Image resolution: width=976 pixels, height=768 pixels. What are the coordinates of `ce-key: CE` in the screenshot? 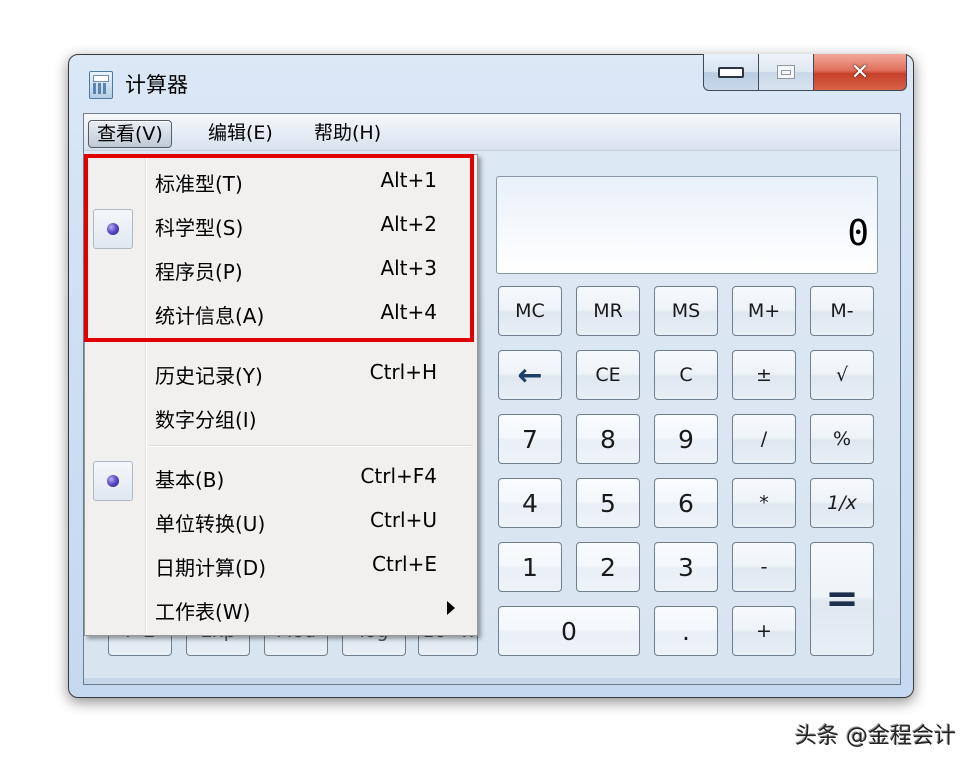 It's located at (608, 375).